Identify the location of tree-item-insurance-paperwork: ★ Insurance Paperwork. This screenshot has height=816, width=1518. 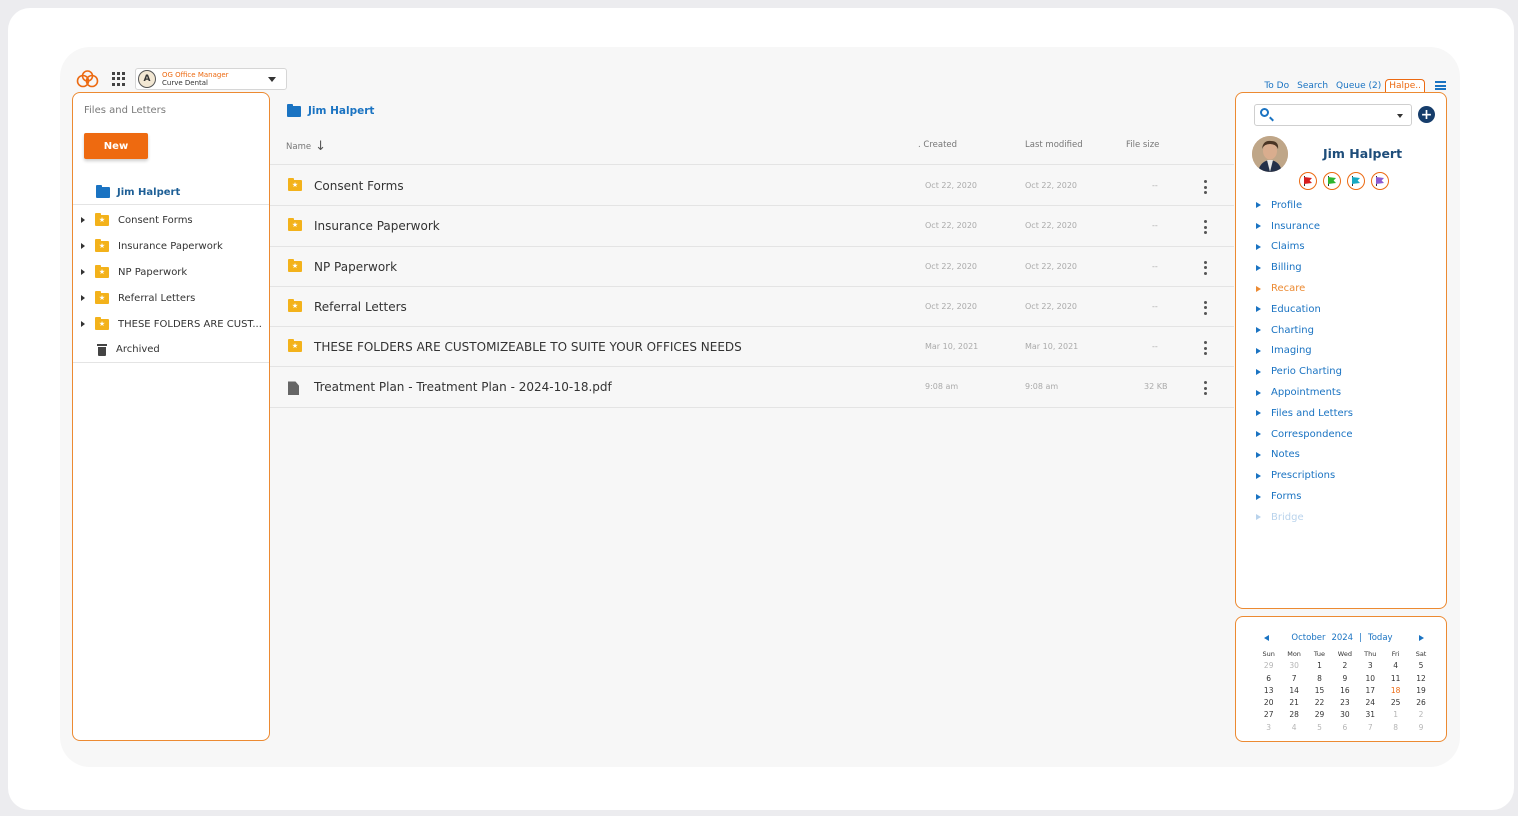
(171, 246).